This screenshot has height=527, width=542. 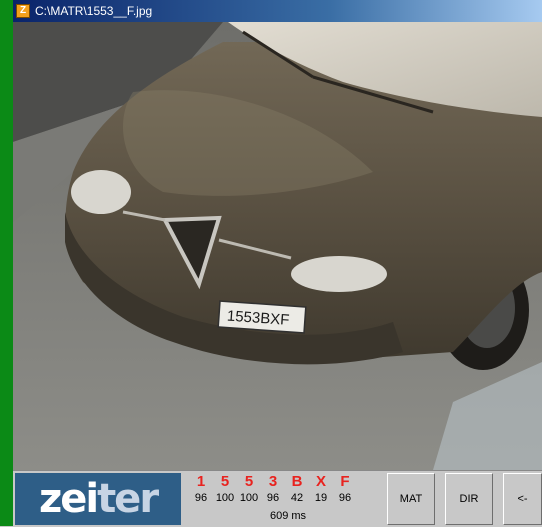 What do you see at coordinates (6, 263) in the screenshot?
I see `left-side-strip` at bounding box center [6, 263].